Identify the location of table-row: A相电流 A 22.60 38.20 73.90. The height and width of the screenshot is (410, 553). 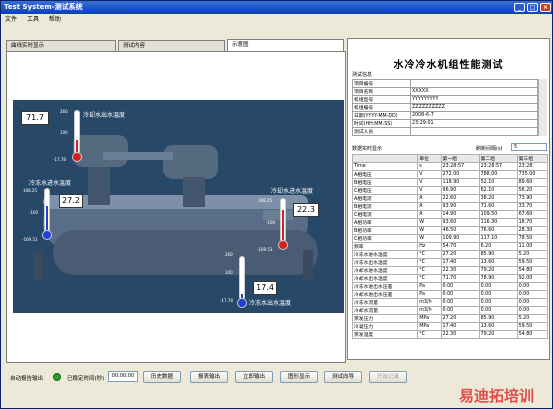
(450, 198).